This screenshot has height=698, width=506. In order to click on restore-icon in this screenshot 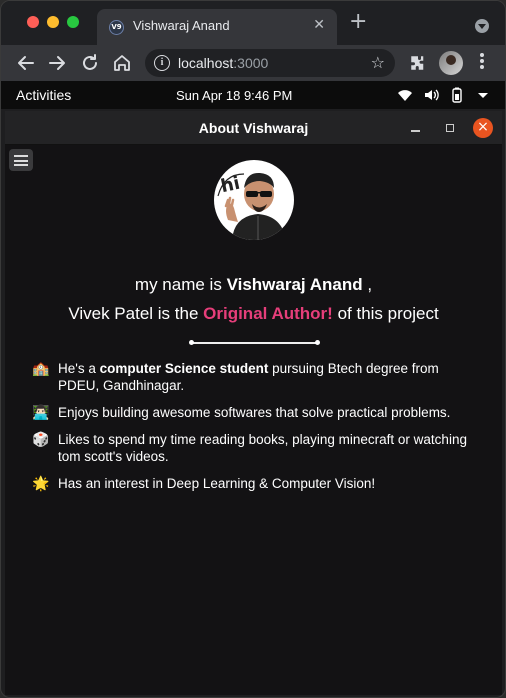, I will do `click(450, 128)`.